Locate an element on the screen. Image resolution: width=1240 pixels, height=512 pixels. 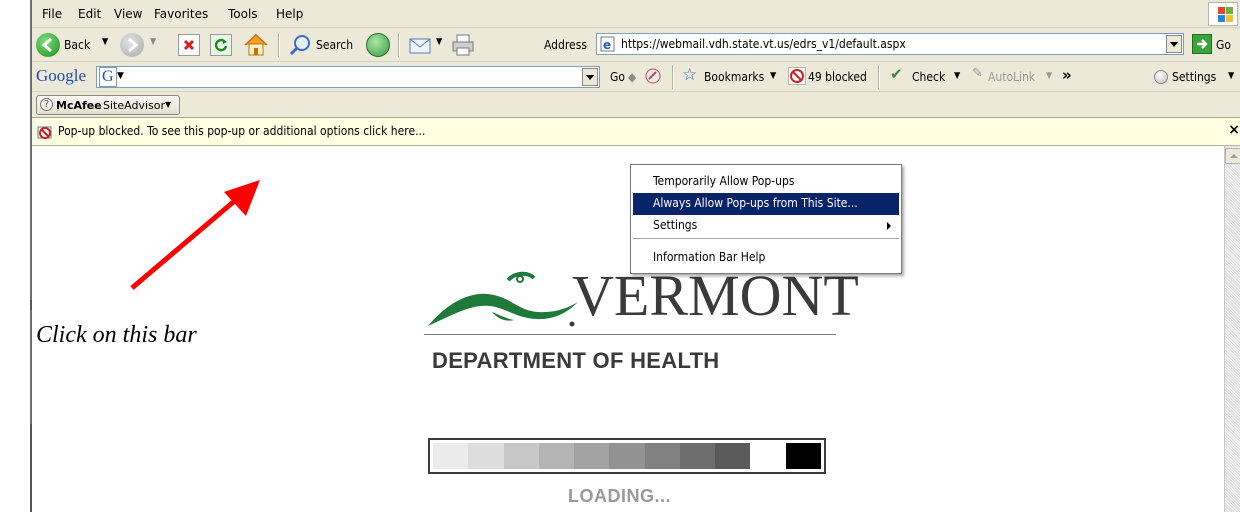
ie-page-icon: e is located at coordinates (608, 44).